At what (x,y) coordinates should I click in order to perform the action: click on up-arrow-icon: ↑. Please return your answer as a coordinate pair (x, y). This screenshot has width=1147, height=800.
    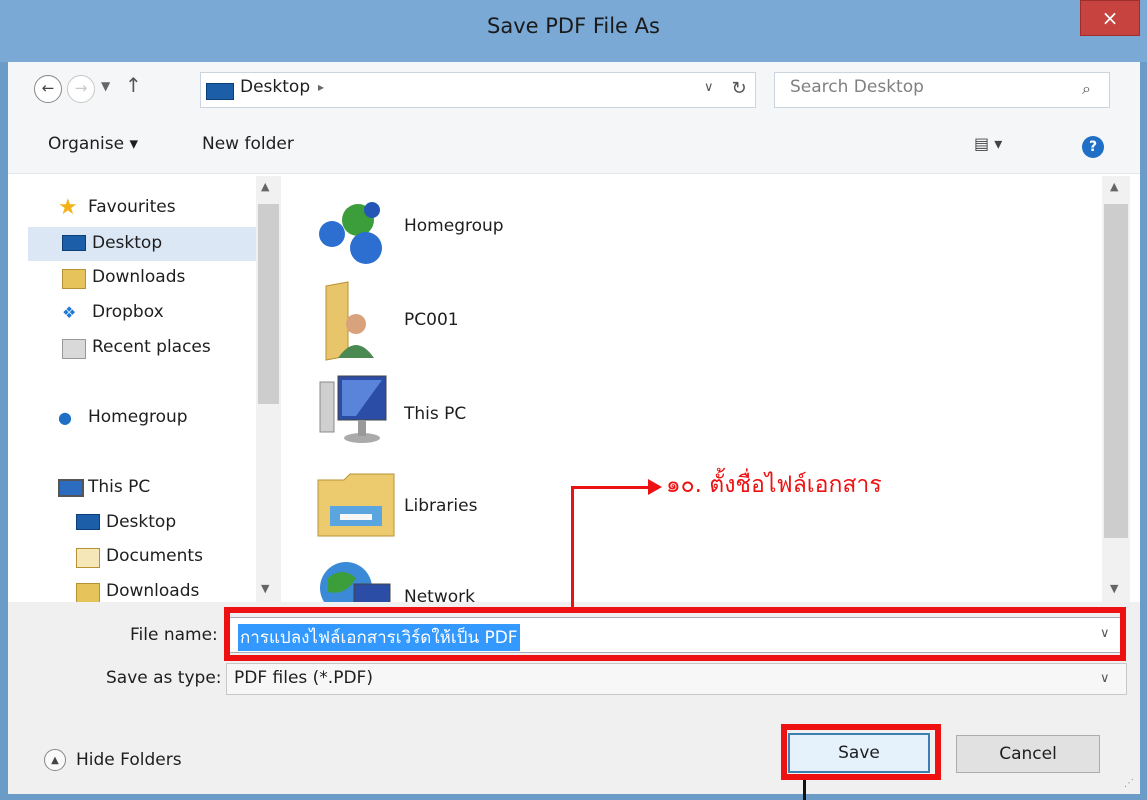
    Looking at the image, I should click on (133, 85).